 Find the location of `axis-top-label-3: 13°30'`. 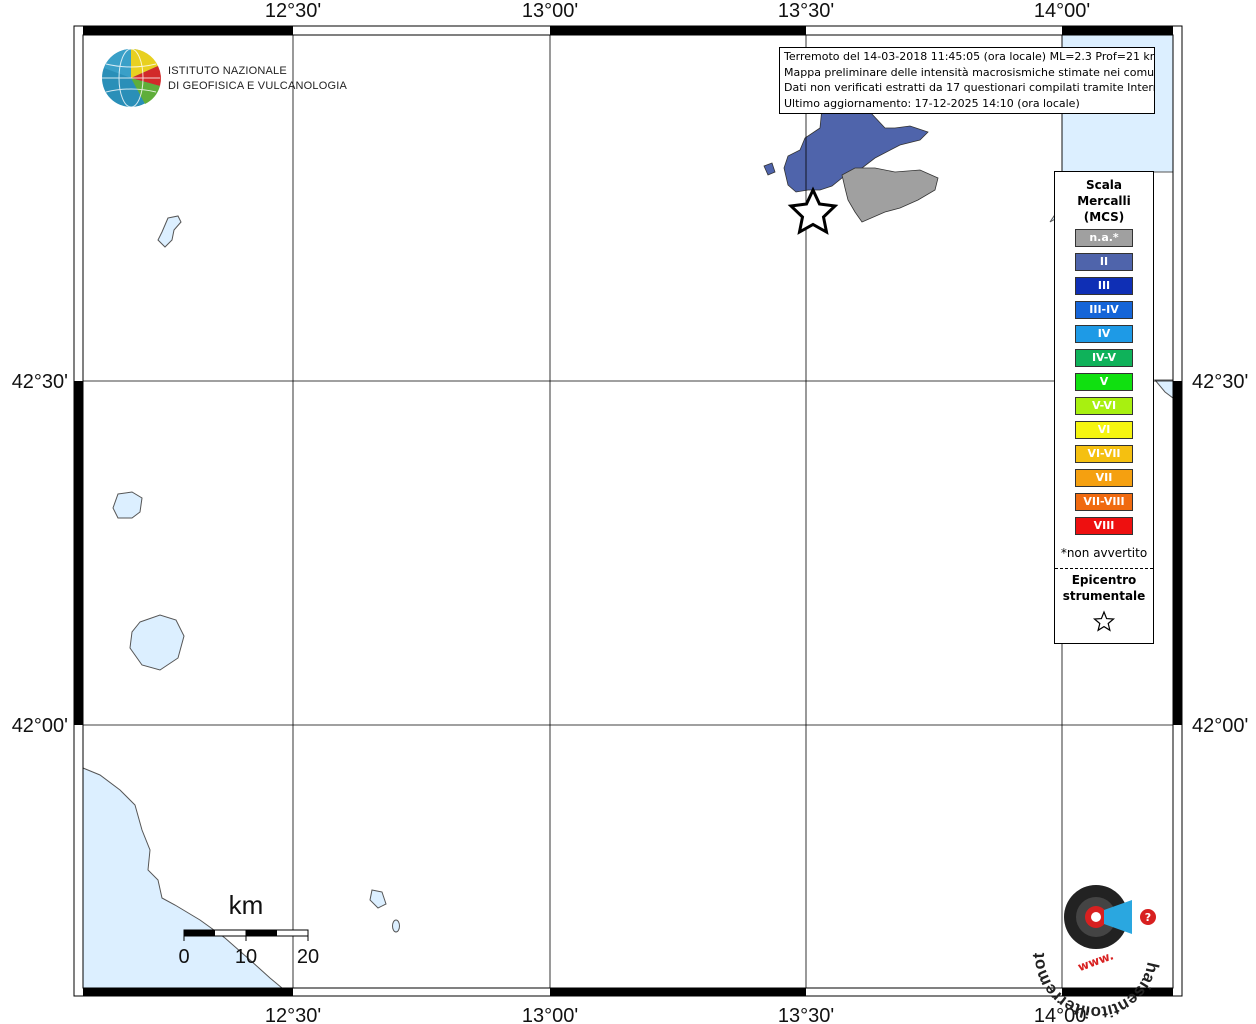

axis-top-label-3: 13°30' is located at coordinates (806, 11).